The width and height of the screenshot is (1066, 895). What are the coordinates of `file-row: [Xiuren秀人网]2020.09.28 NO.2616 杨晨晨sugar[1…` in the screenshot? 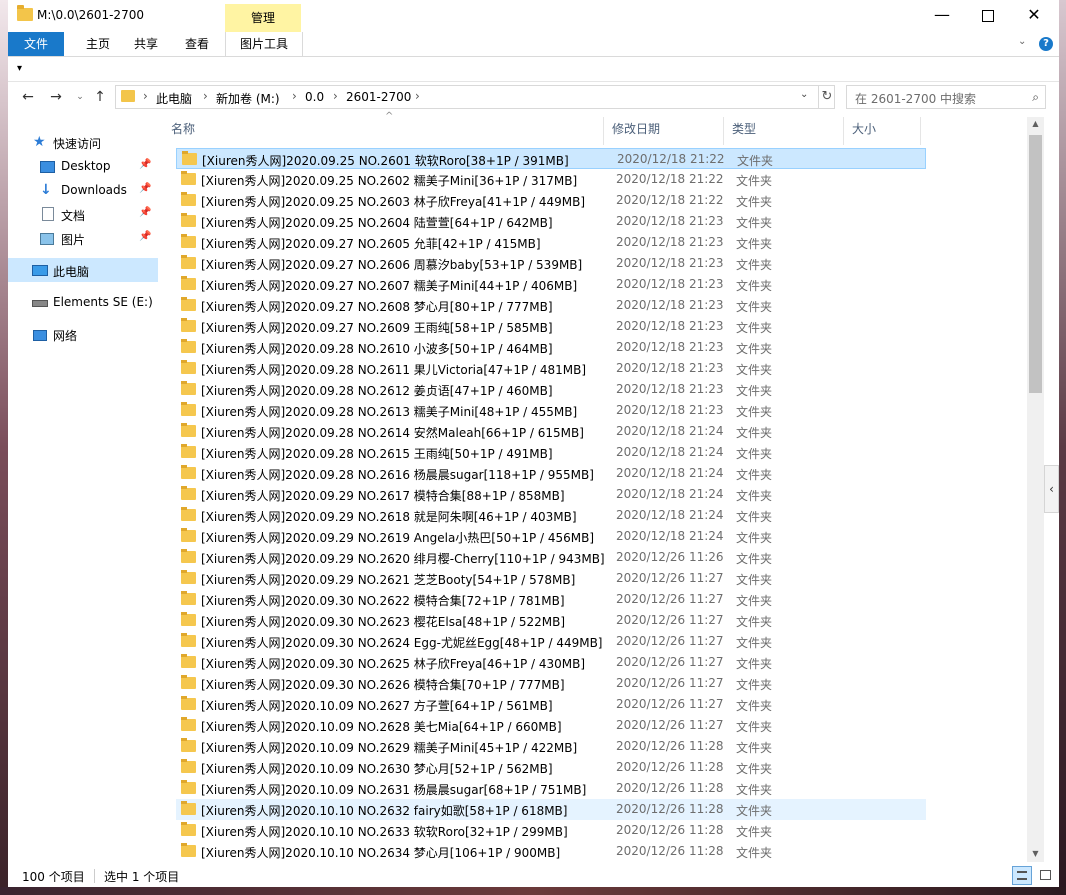 It's located at (551, 473).